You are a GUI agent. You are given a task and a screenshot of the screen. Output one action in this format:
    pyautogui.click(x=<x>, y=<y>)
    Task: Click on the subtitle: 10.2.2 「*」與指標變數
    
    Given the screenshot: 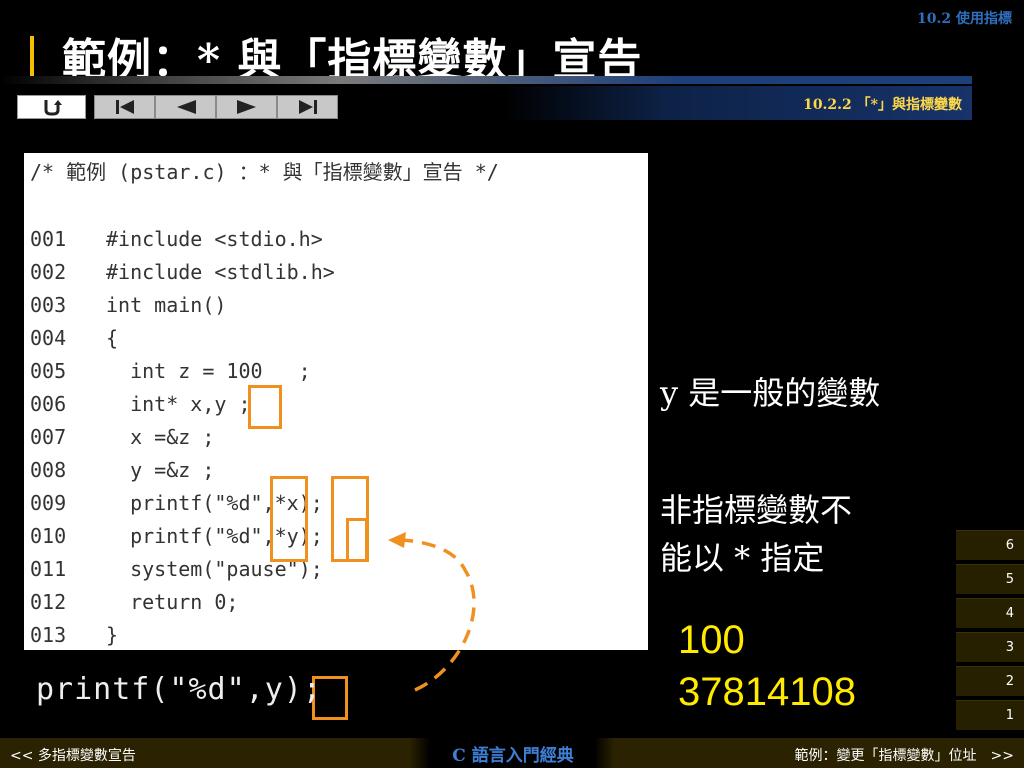 What is the action you would take?
    pyautogui.click(x=882, y=105)
    